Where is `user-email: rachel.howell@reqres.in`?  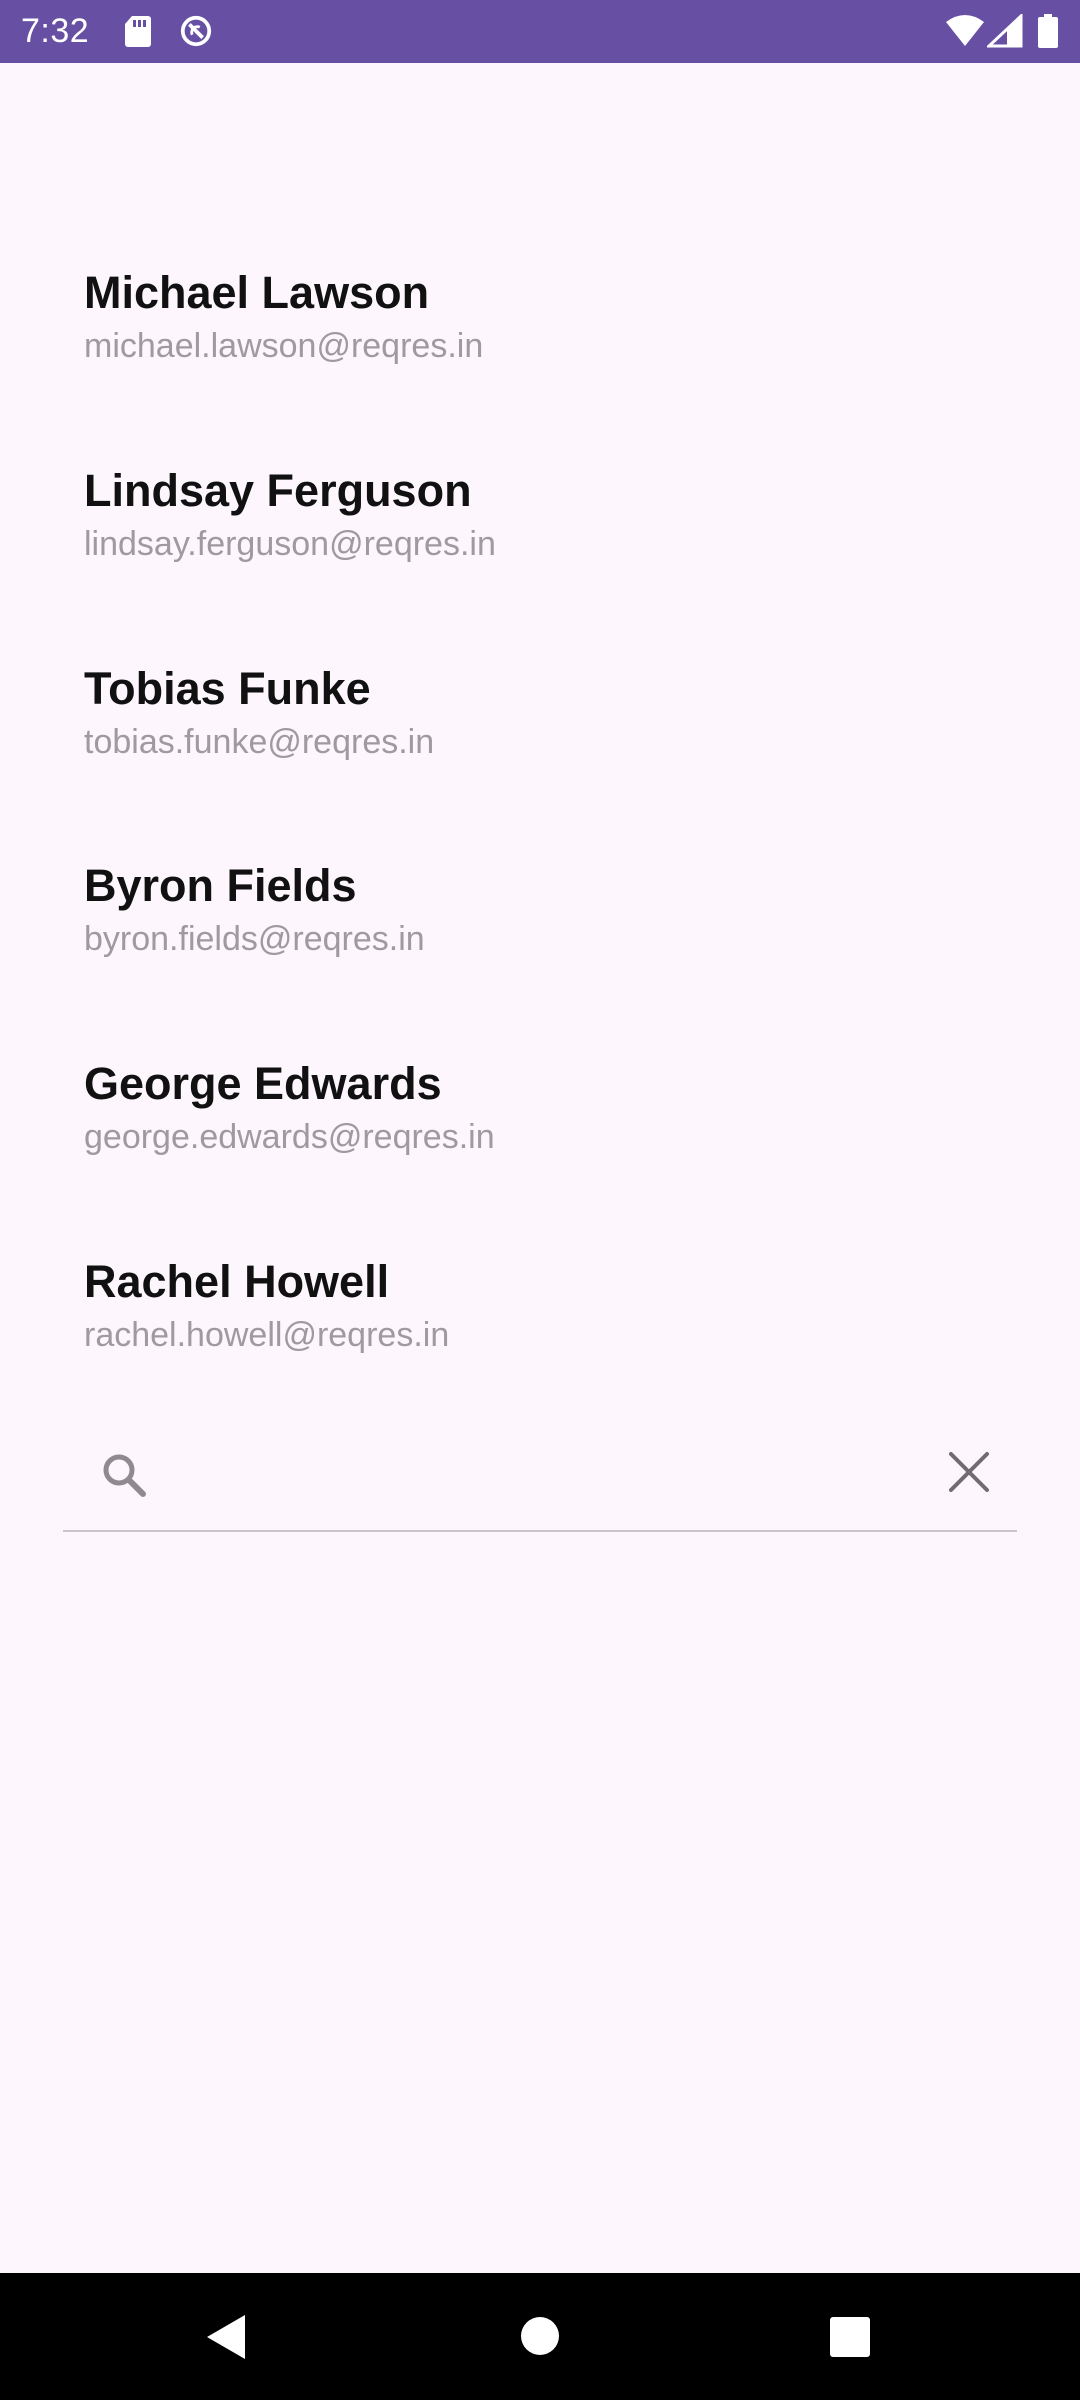
user-email: rachel.howell@reqres.in is located at coordinates (267, 1335).